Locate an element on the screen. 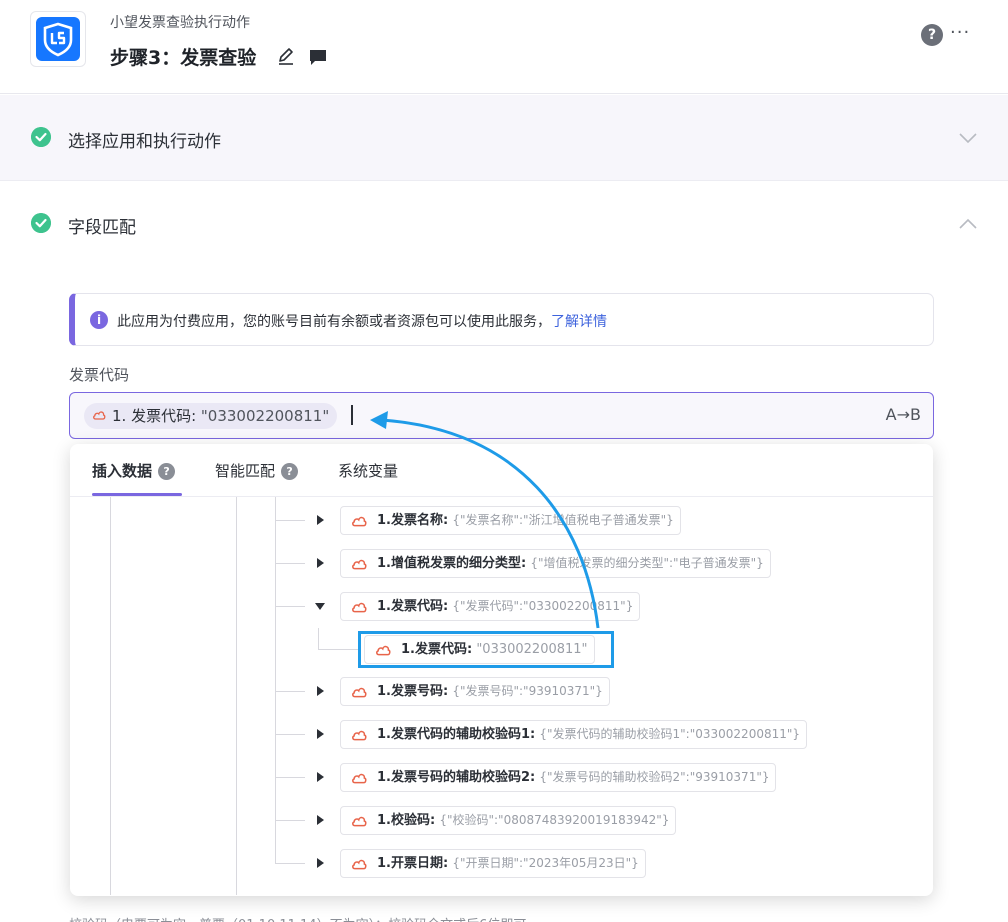  tree-node-invoice-code: 1.发票代码: {"发票代码":"033002200811"} is located at coordinates (490, 606).